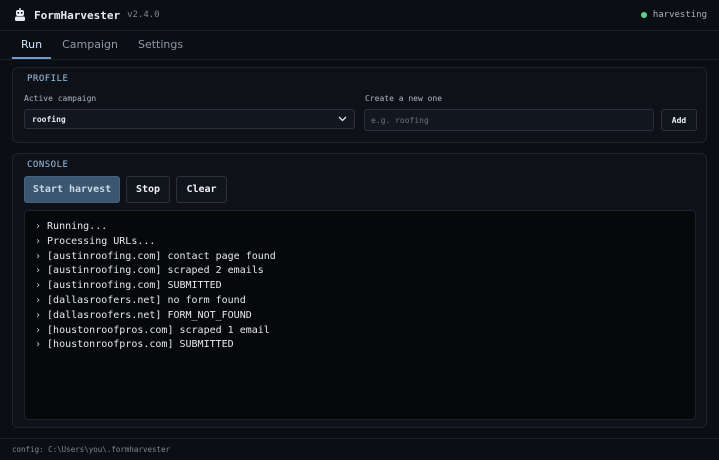 The width and height of the screenshot is (719, 460). Describe the element at coordinates (148, 189) in the screenshot. I see `stop-button: Stop` at that location.